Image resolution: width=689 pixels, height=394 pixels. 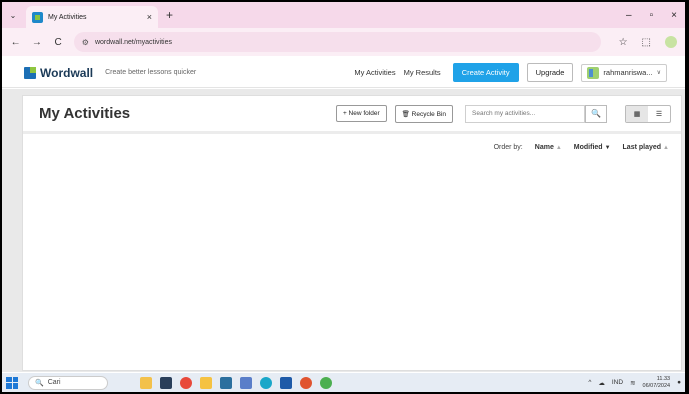 I want to click on cloud-icon: ☁, so click(x=601, y=383).